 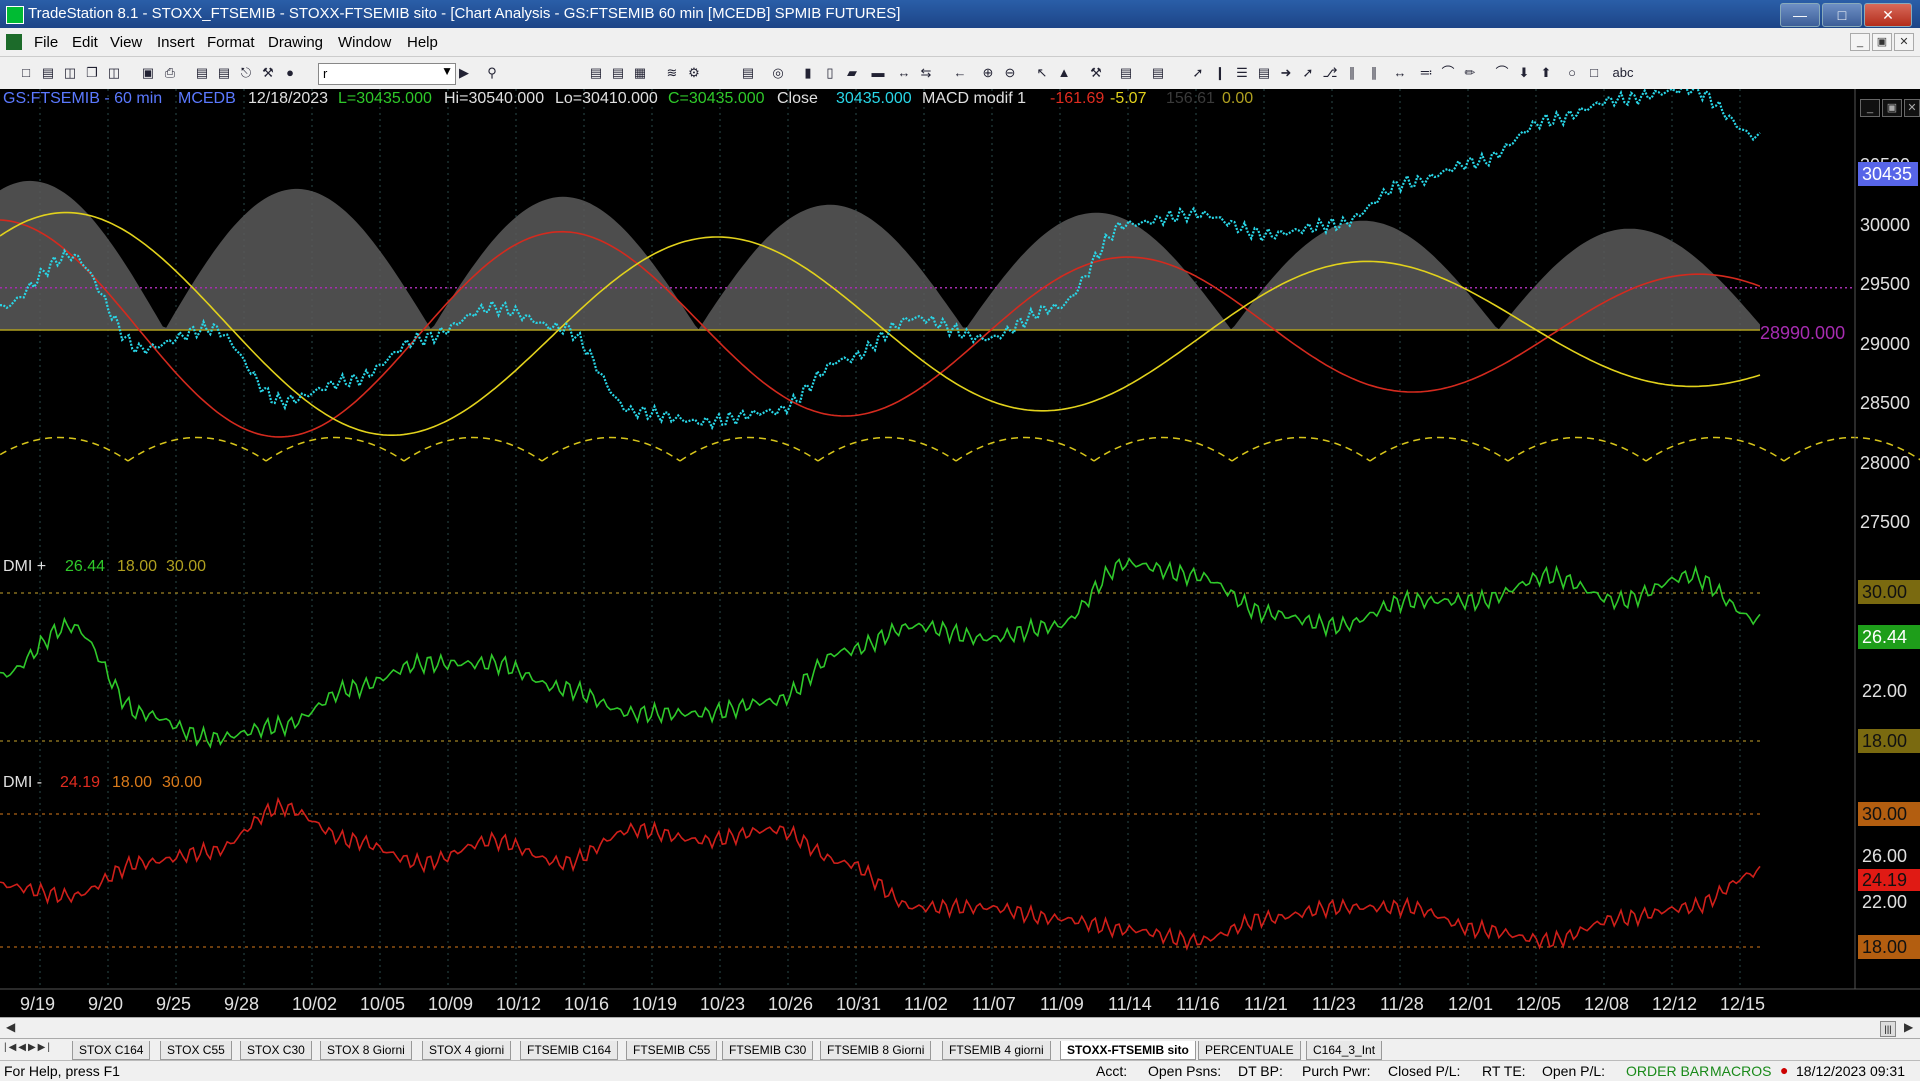 What do you see at coordinates (1344, 1050) in the screenshot?
I see `tab-c164-3-int: C164_3_Int` at bounding box center [1344, 1050].